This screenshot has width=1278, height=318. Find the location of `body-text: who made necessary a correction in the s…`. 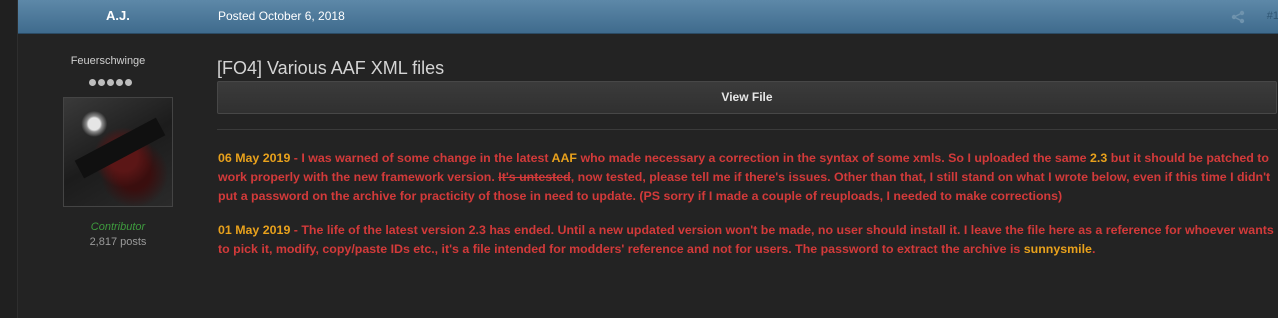

body-text: who made necessary a correction in the s… is located at coordinates (834, 158).